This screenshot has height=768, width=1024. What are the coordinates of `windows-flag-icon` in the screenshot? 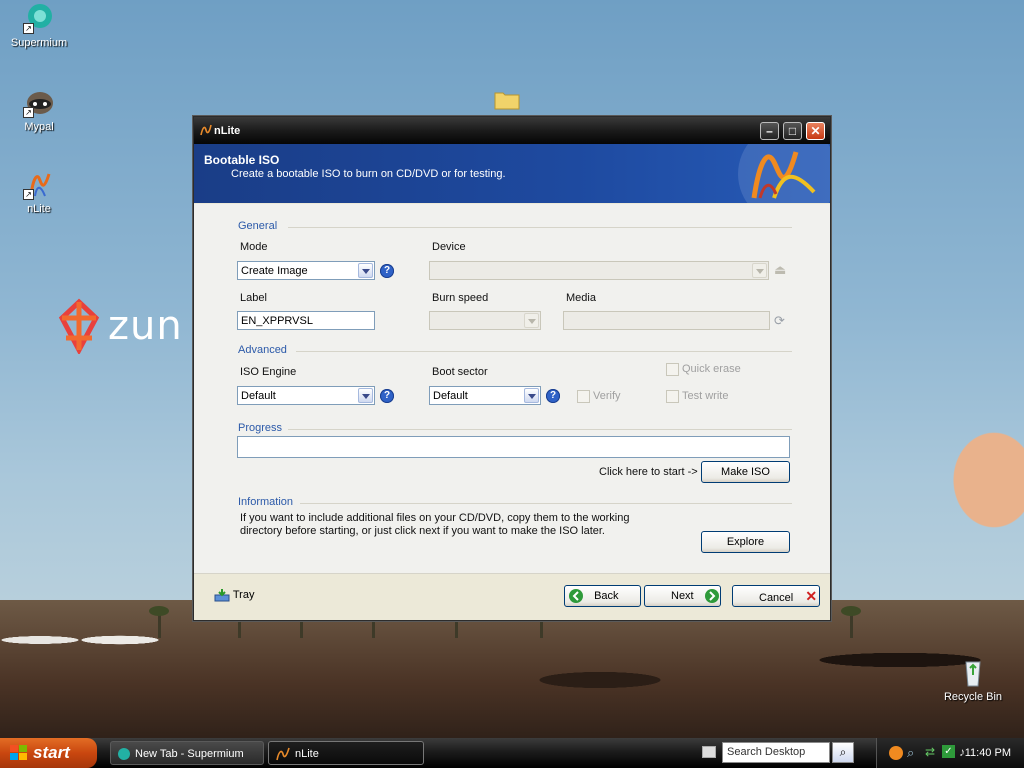 It's located at (18, 752).